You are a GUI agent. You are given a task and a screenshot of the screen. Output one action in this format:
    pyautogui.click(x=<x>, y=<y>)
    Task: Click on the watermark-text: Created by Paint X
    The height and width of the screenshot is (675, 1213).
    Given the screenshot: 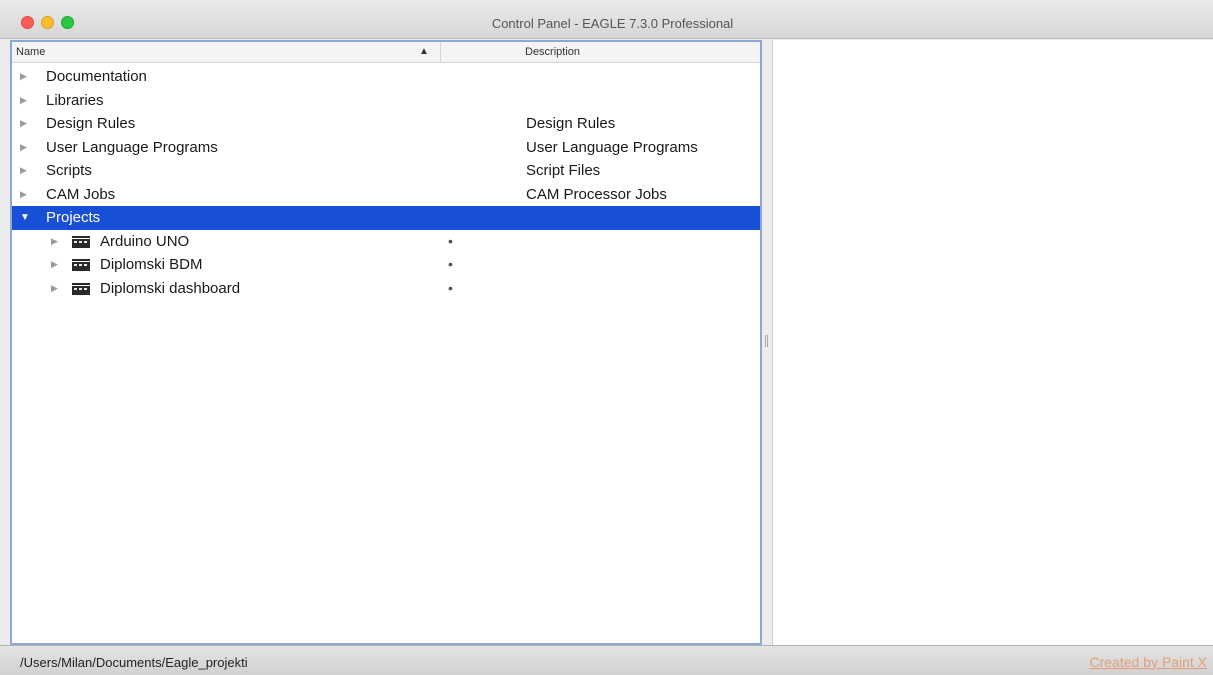 What is the action you would take?
    pyautogui.click(x=1148, y=662)
    